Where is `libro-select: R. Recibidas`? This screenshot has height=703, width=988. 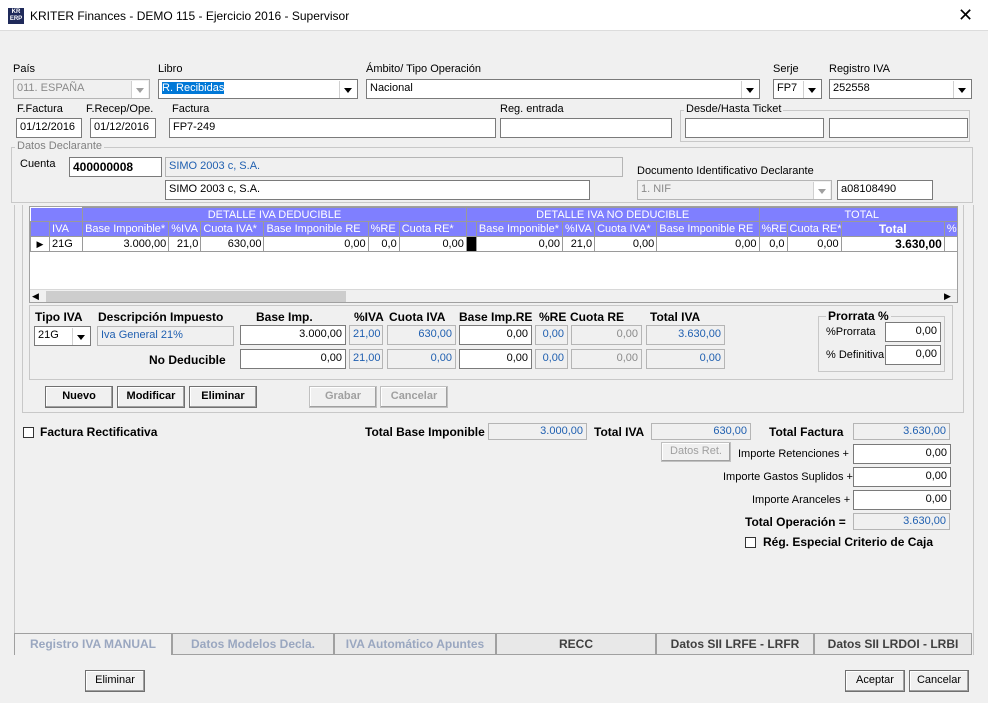
libro-select: R. Recibidas is located at coordinates (258, 89).